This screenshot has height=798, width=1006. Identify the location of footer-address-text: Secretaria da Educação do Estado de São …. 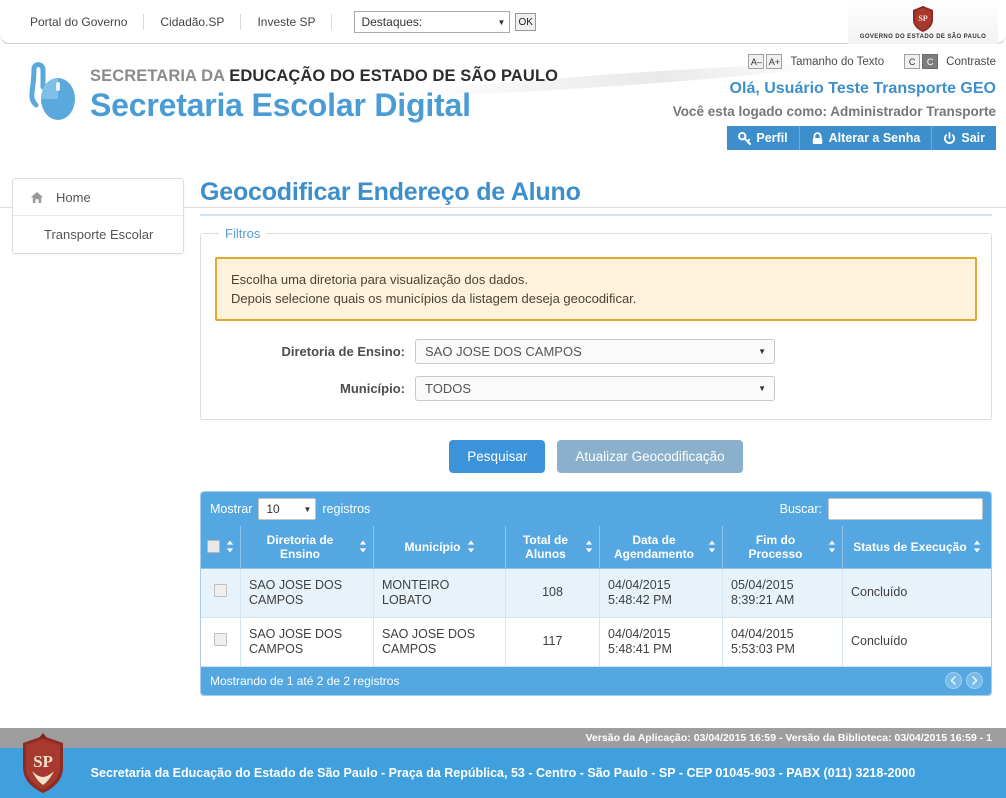
(503, 773).